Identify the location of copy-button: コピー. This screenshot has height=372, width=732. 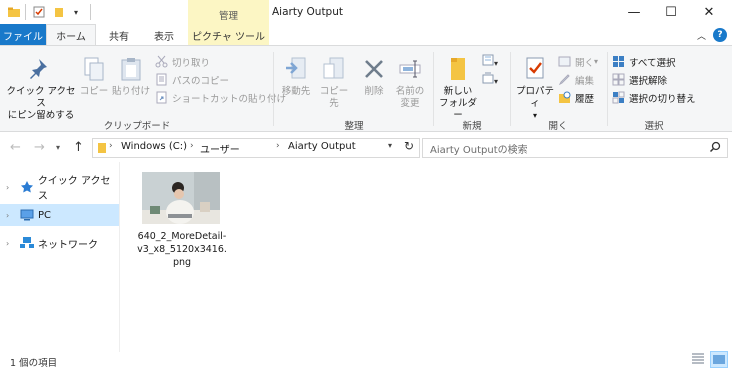
(94, 76).